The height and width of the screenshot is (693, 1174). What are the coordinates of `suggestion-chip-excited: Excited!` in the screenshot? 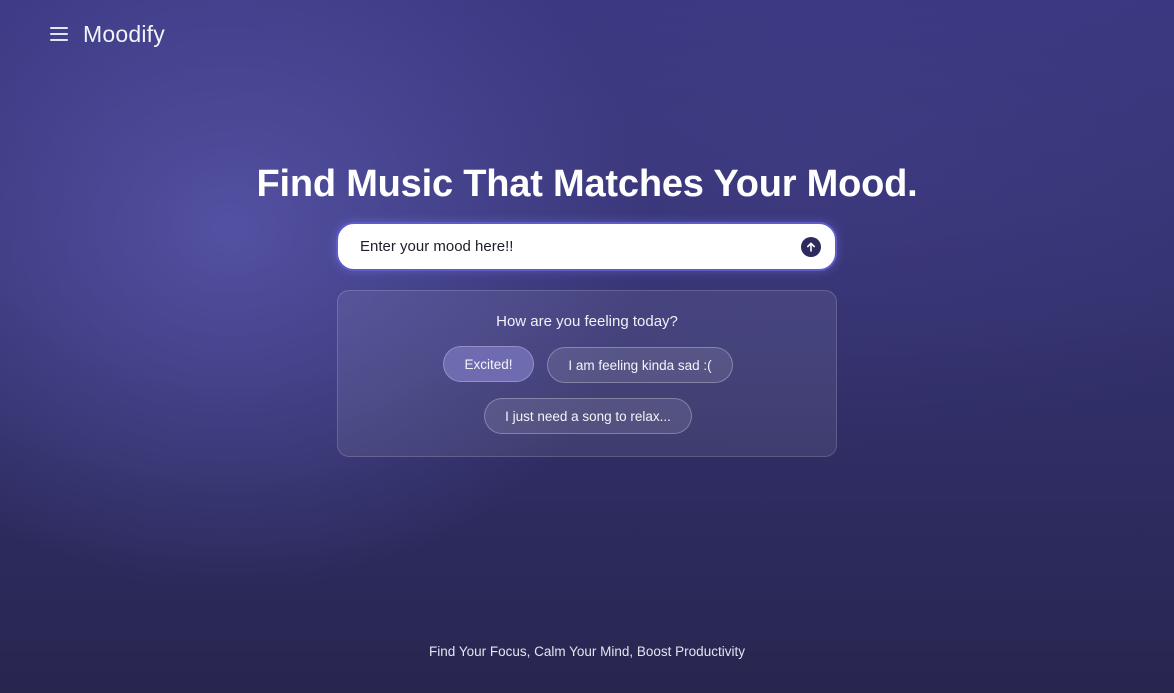 It's located at (488, 364).